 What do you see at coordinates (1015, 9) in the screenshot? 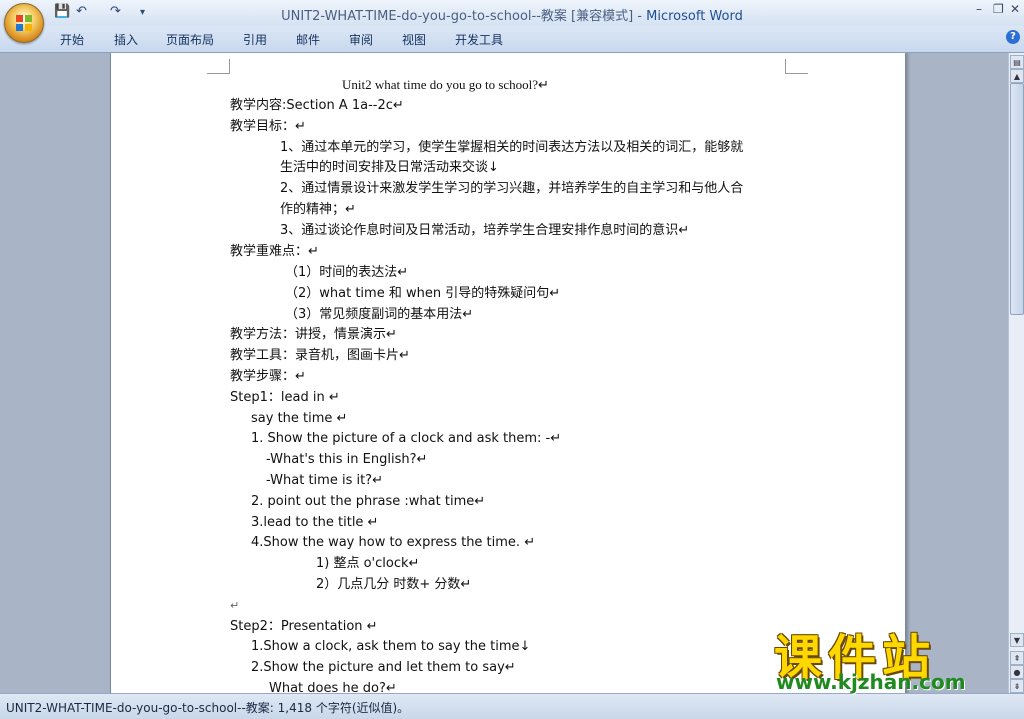
I see `close-button: ✕` at bounding box center [1015, 9].